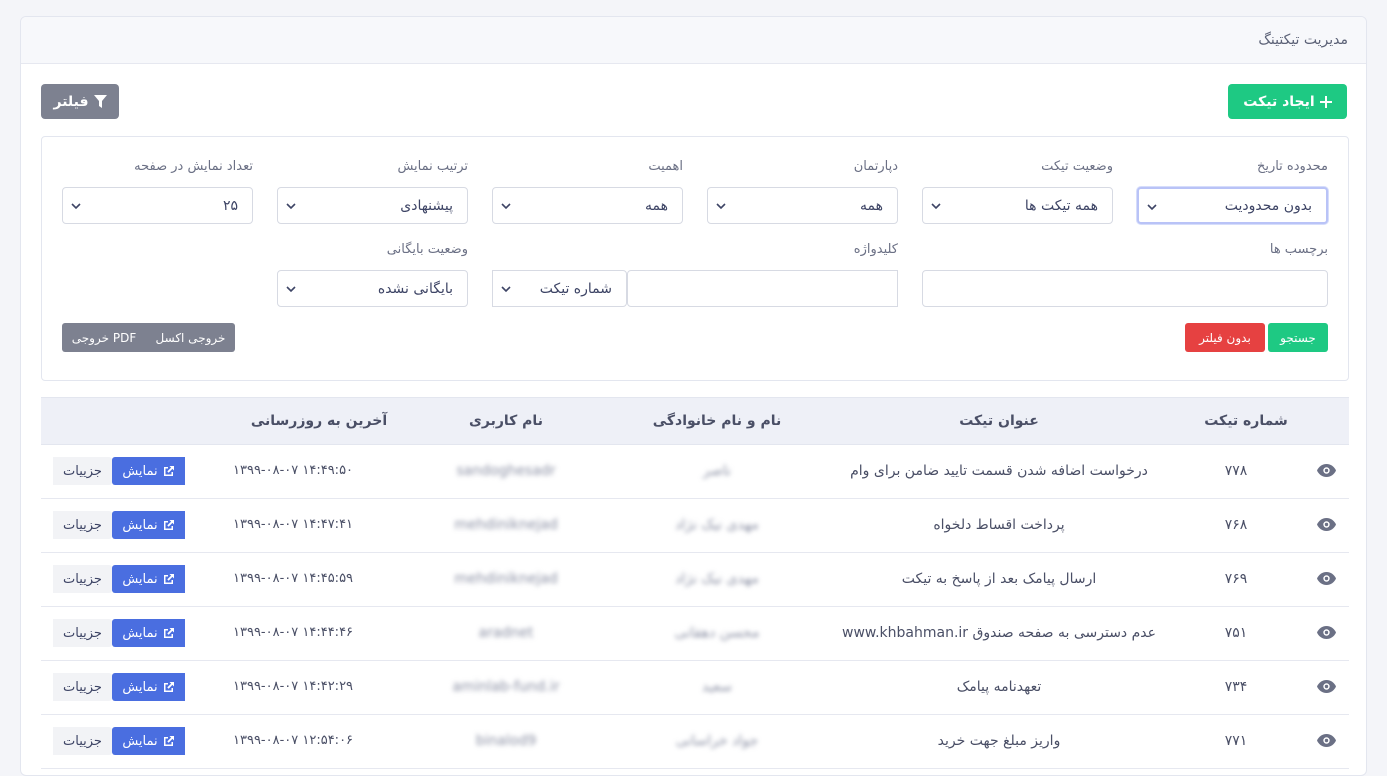  Describe the element at coordinates (1017, 205) in the screenshot. I see `status-select: همه تیکت ها` at that location.